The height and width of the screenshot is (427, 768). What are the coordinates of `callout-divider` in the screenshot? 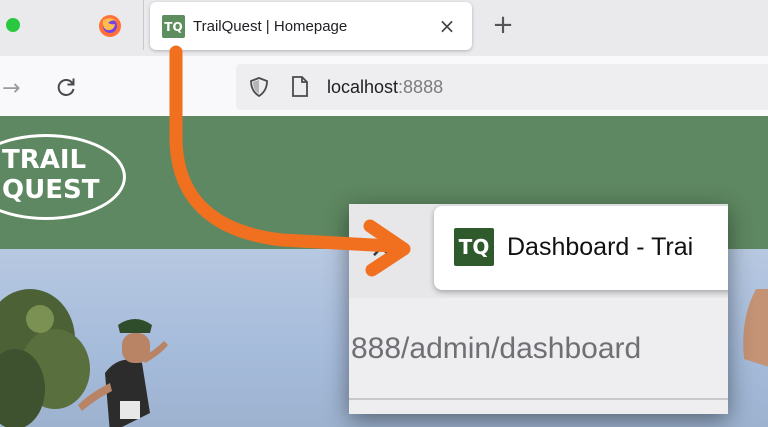 It's located at (538, 399).